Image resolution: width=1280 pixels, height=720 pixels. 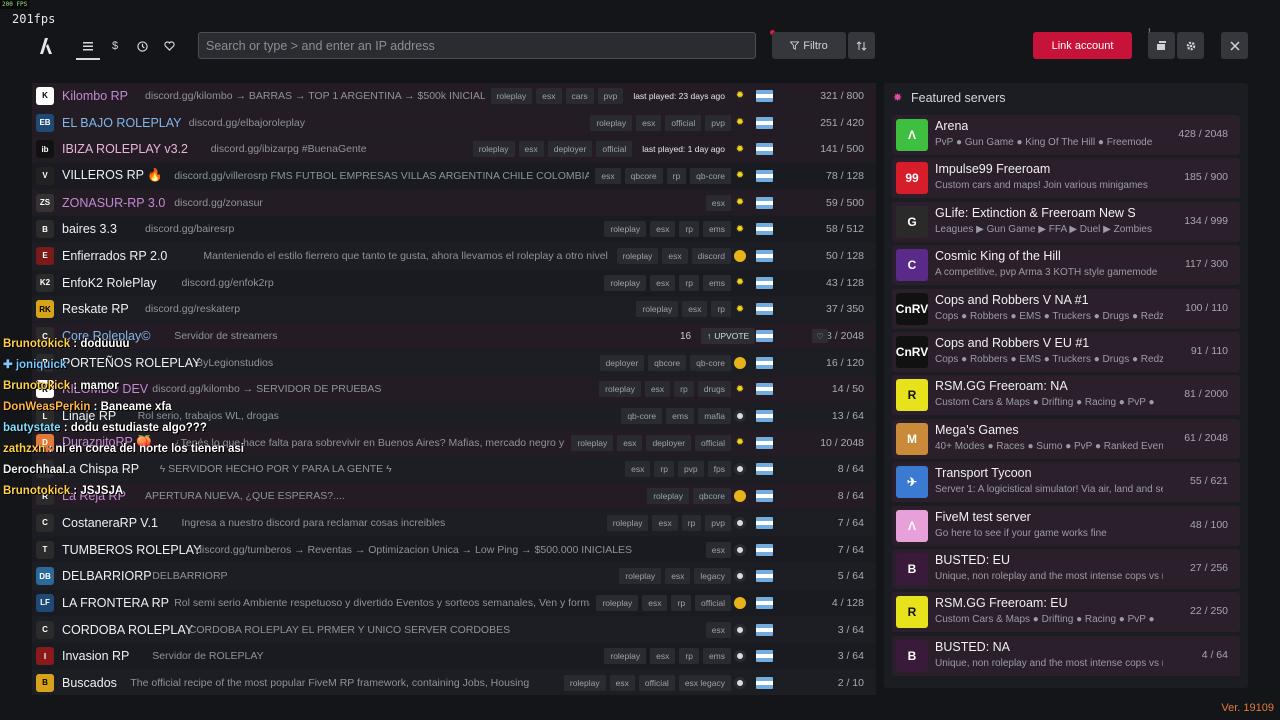 I want to click on close-button, so click(x=1234, y=45).